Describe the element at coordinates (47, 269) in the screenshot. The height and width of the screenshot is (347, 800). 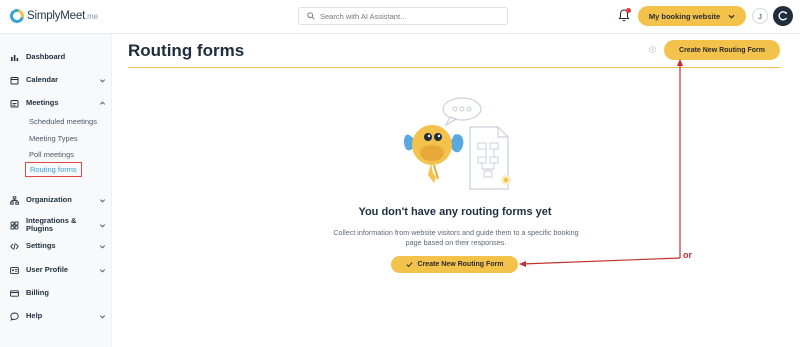
I see `sidebar-item-label: User Profile` at that location.